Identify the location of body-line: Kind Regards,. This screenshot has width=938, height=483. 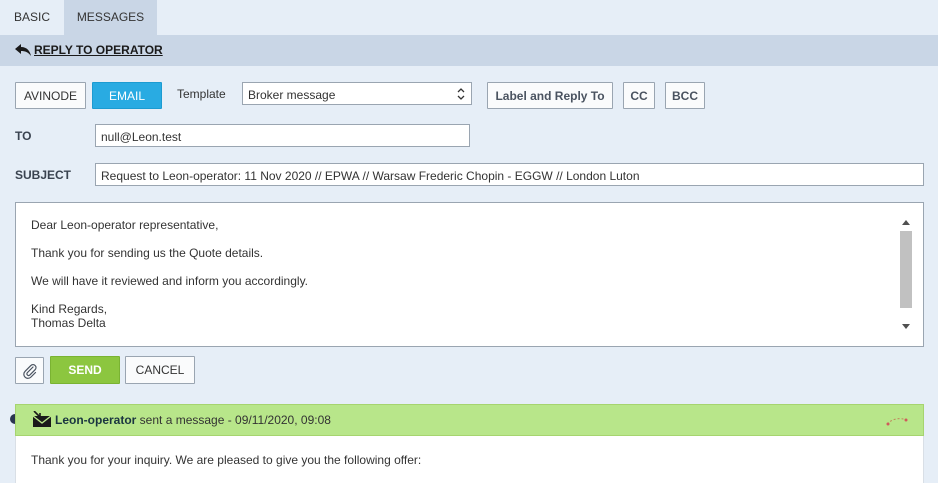
(69, 309).